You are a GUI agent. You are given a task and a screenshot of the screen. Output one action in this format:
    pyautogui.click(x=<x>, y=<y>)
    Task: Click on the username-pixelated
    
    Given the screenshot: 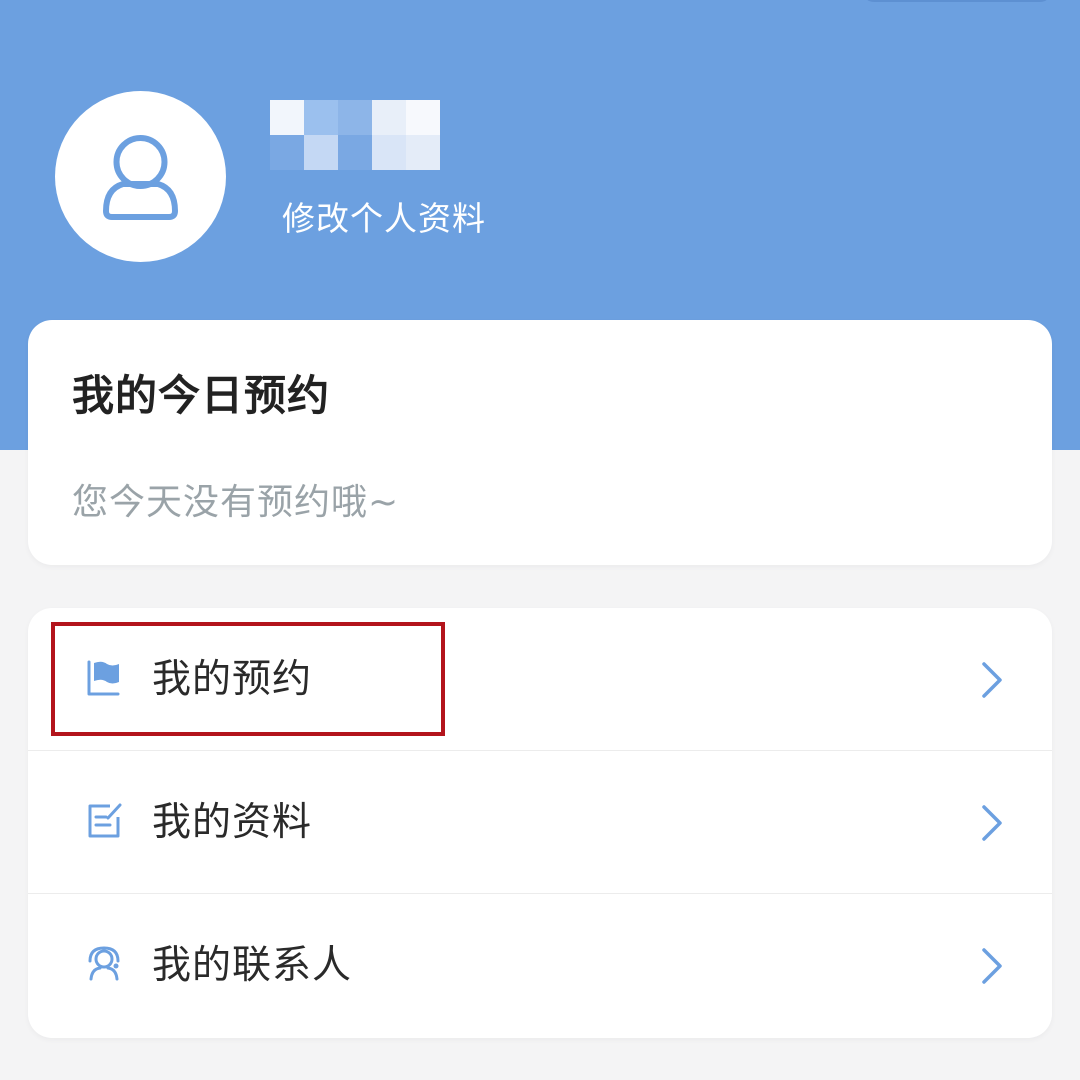 What is the action you would take?
    pyautogui.click(x=355, y=135)
    